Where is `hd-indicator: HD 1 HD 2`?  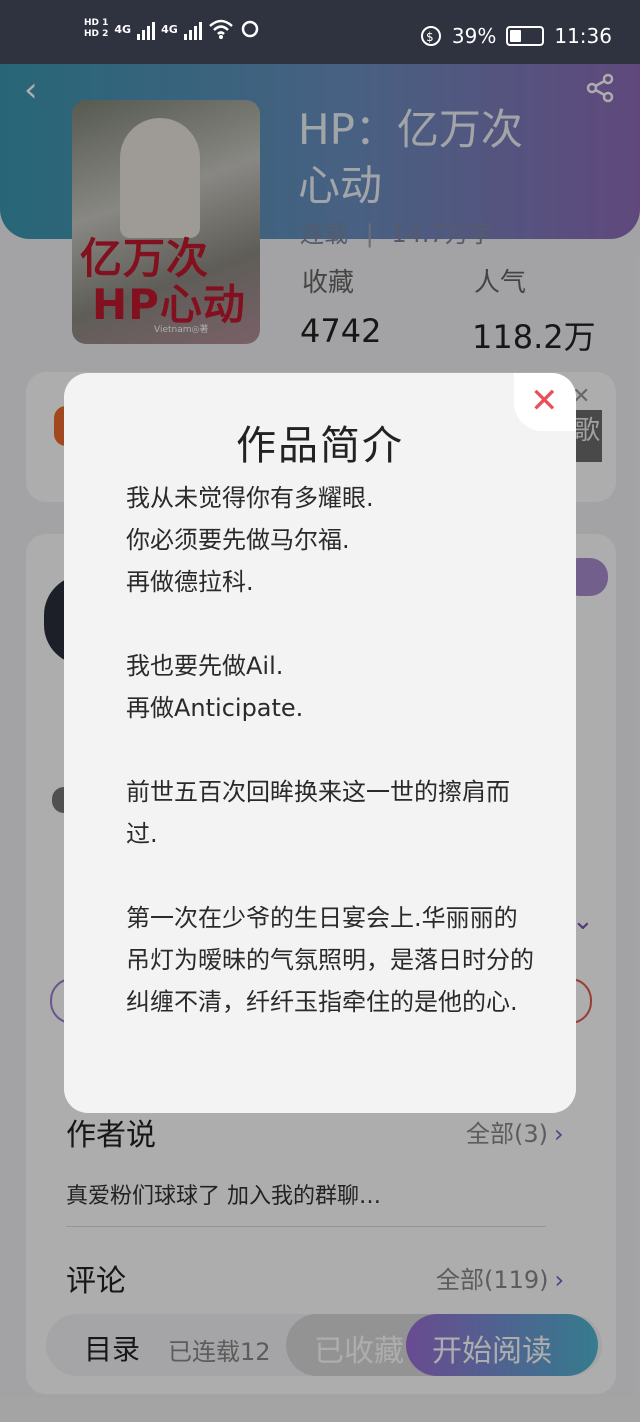 hd-indicator: HD 1 HD 2 is located at coordinates (96, 29).